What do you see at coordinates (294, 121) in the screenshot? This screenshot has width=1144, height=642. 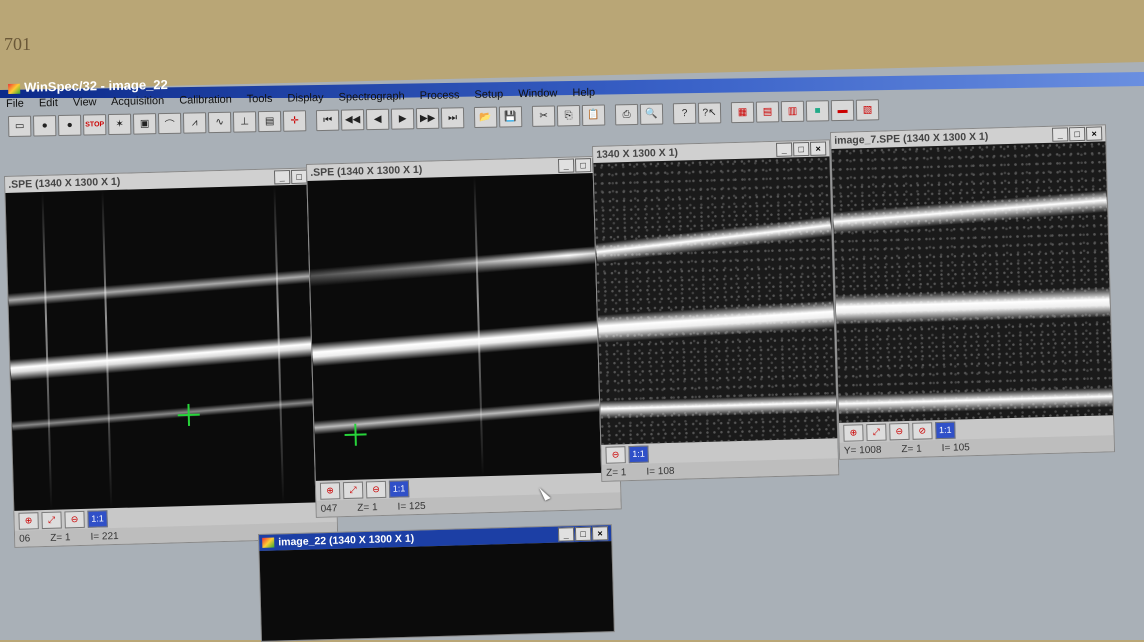 I see `crosshair-icon: ✛` at bounding box center [294, 121].